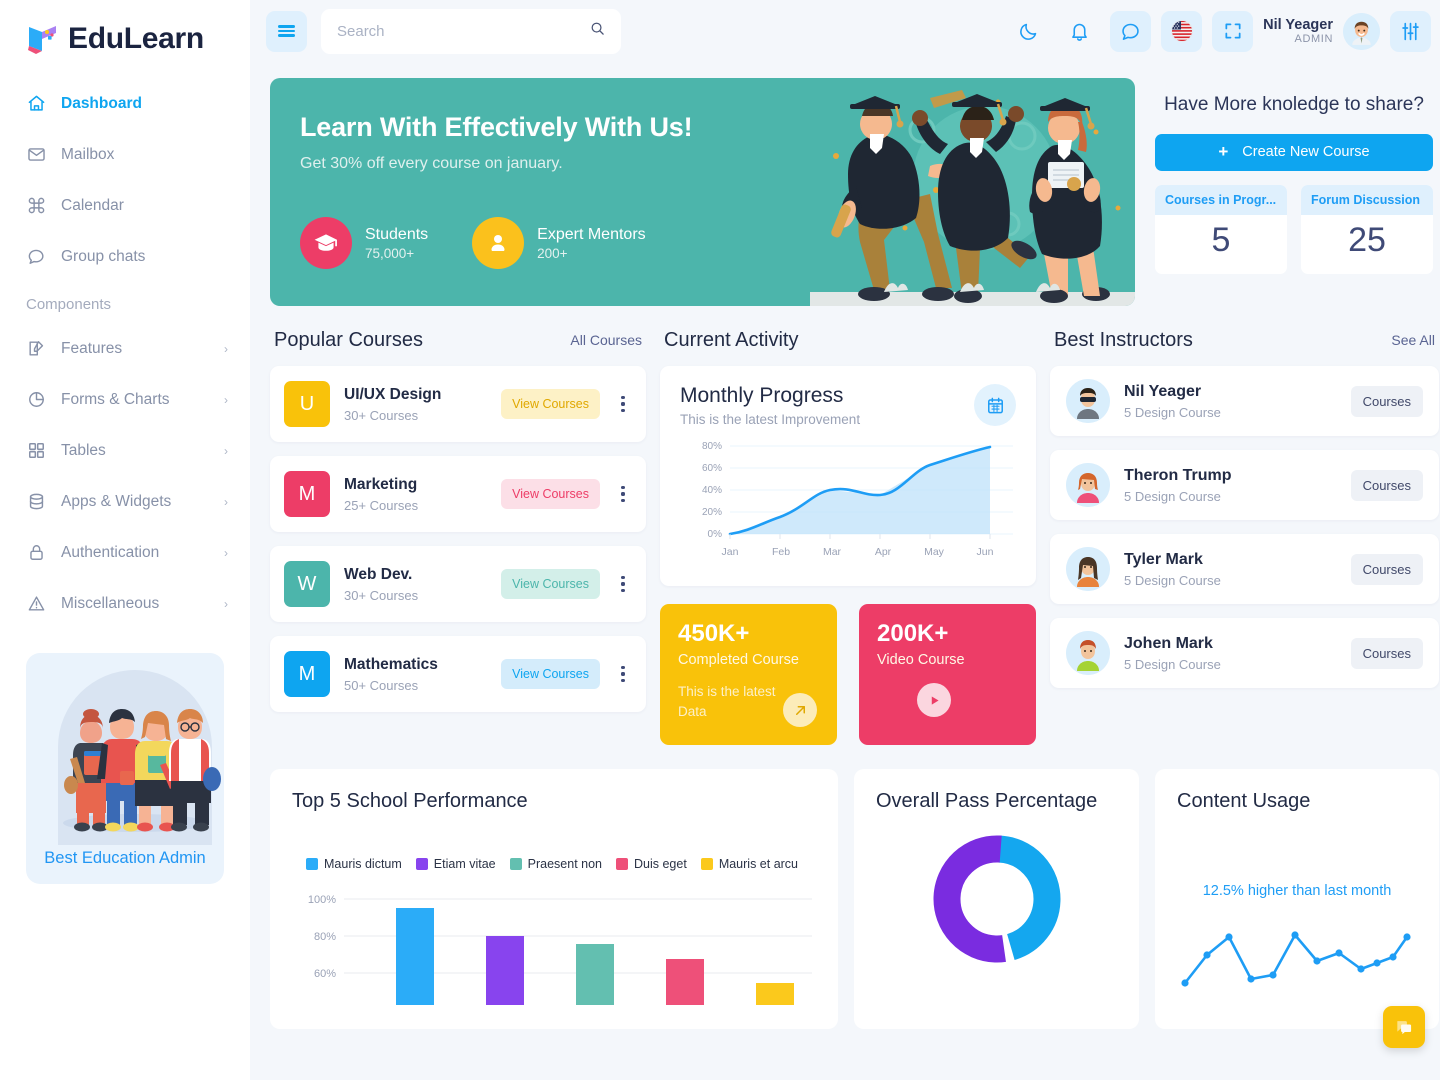 The height and width of the screenshot is (1080, 1440). I want to click on course-badge: W, so click(307, 584).